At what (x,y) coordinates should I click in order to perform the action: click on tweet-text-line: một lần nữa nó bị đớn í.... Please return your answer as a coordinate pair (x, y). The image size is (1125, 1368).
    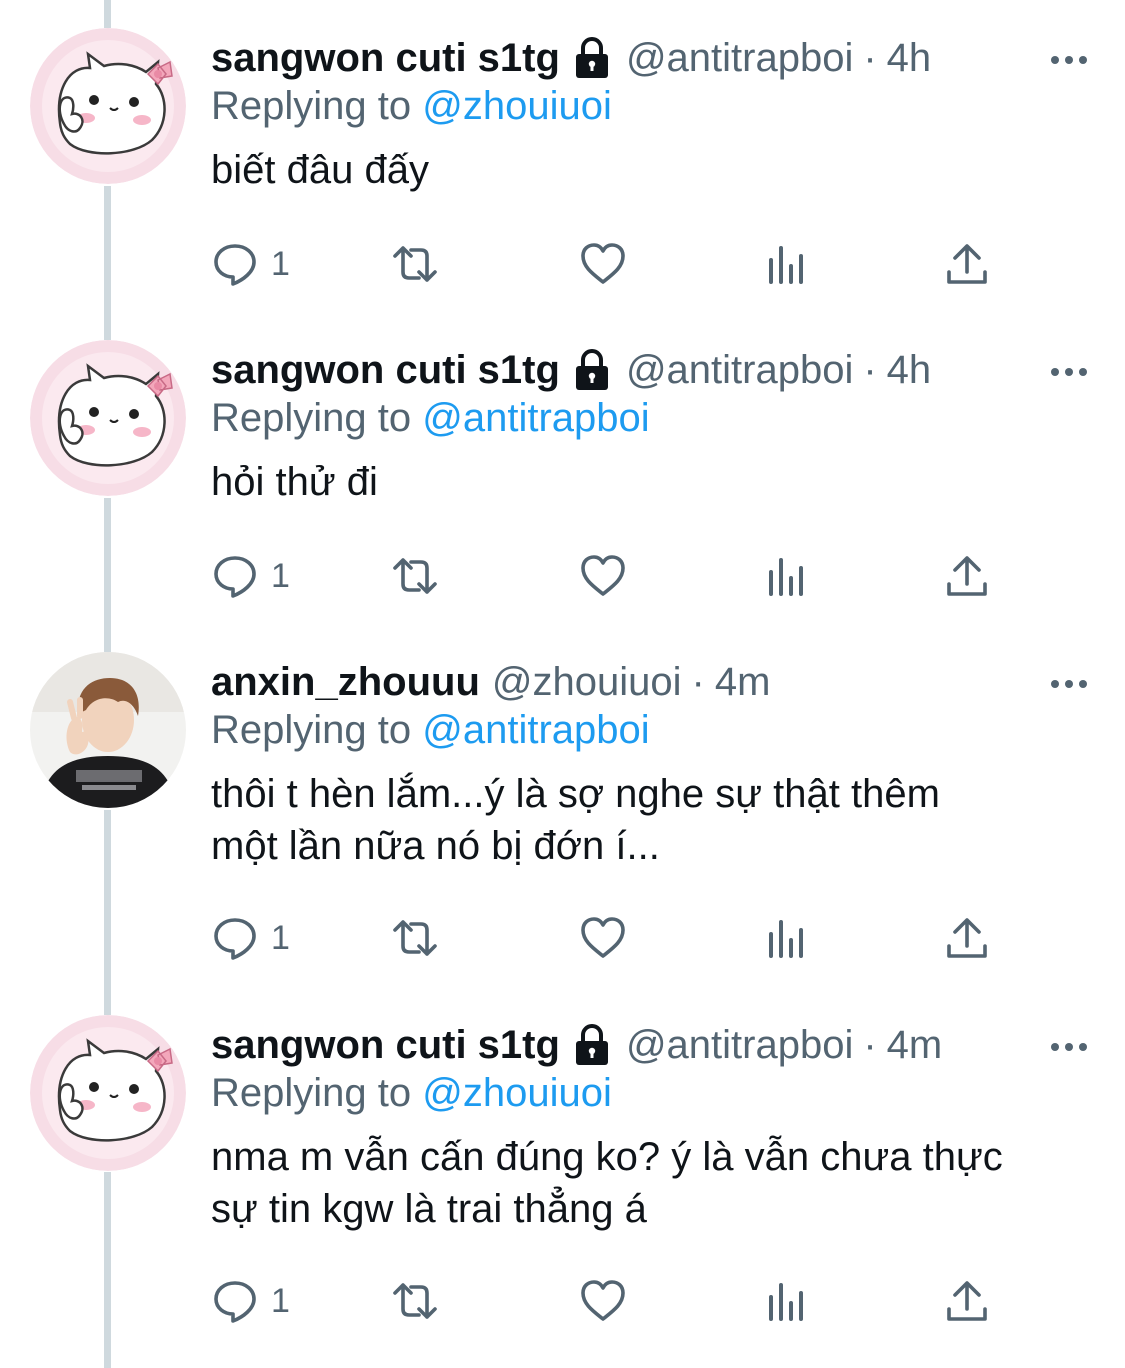
    Looking at the image, I should click on (435, 846).